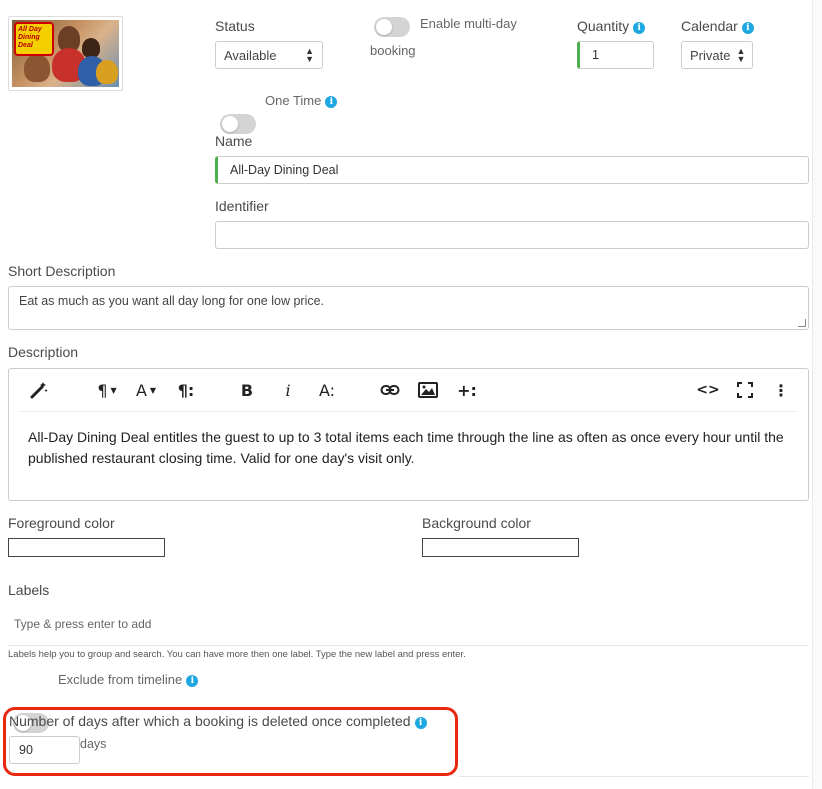 The height and width of the screenshot is (789, 822). I want to click on exclude-timeline-label: Exclude from timeline i, so click(128, 679).